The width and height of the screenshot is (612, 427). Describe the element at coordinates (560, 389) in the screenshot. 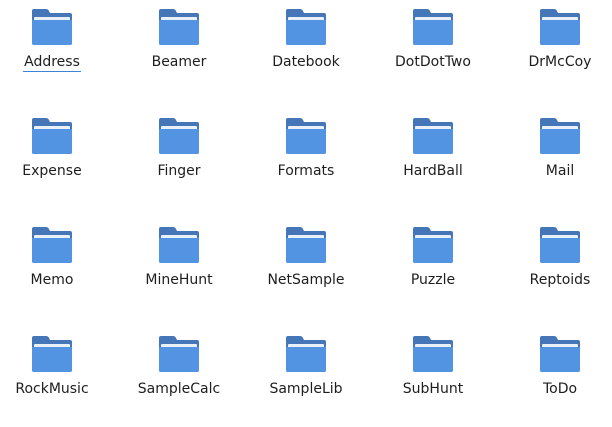

I see `folder-label: ToDo` at that location.